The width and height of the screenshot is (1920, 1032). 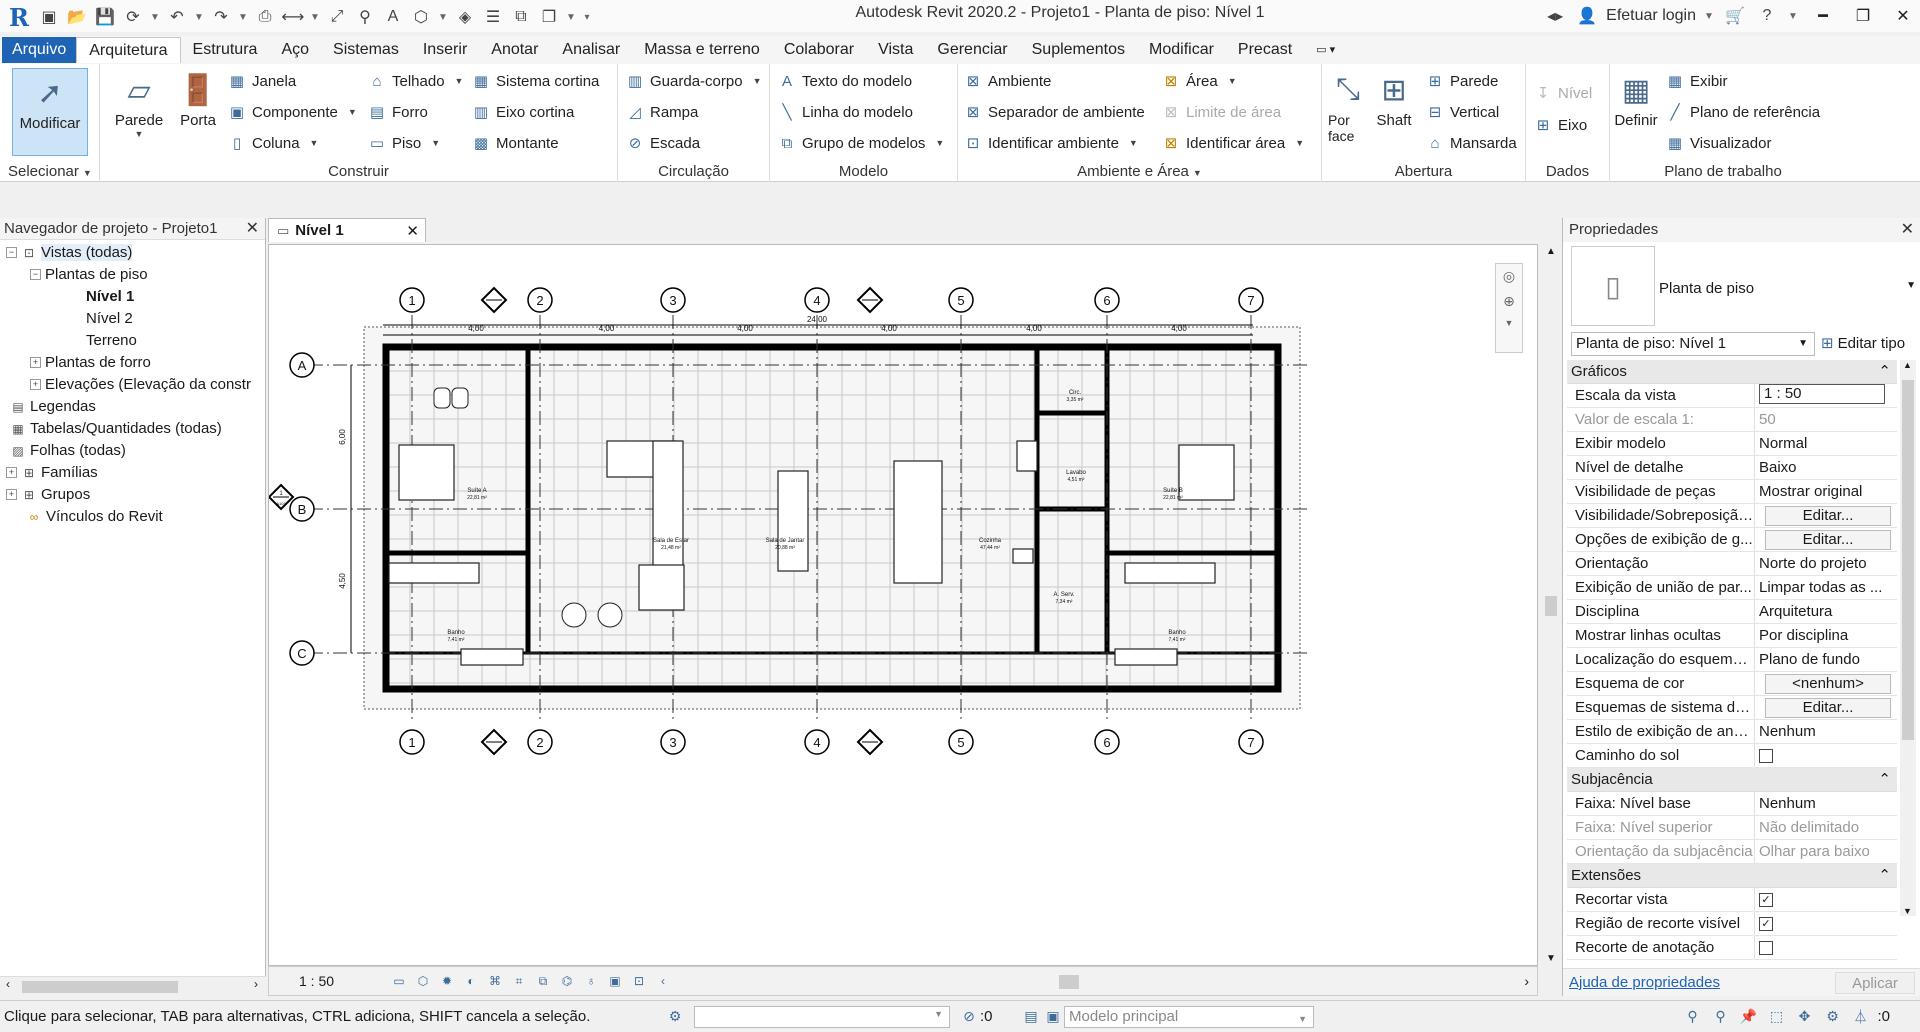 I want to click on tree-level-2: Nível 2, so click(x=109, y=318).